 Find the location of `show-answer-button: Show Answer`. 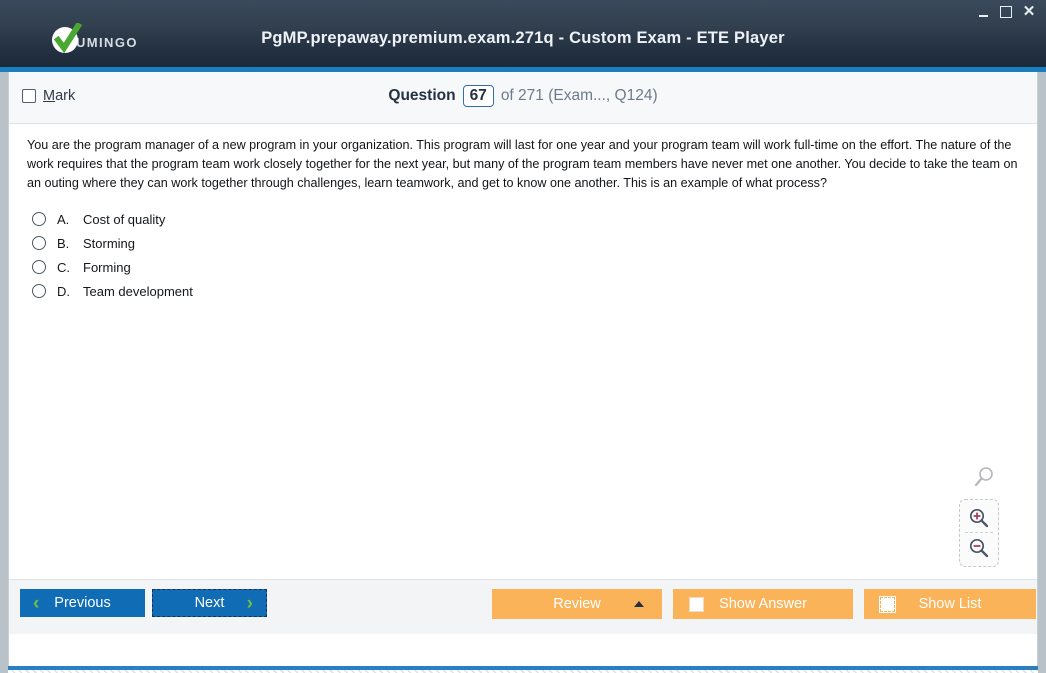

show-answer-button: Show Answer is located at coordinates (763, 604).